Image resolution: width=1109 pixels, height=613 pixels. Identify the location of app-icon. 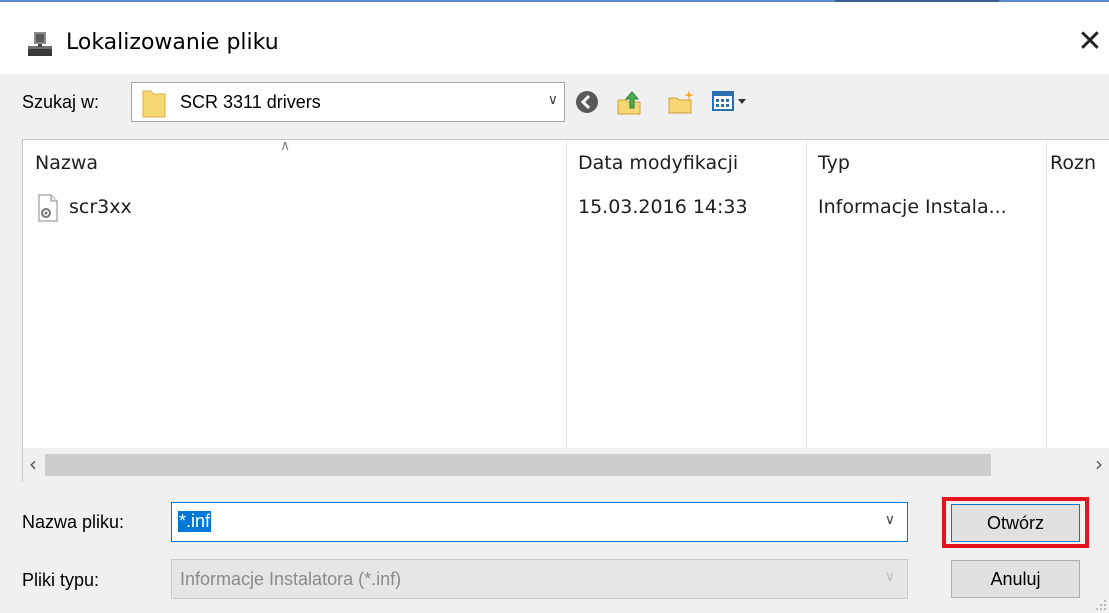
(40, 44).